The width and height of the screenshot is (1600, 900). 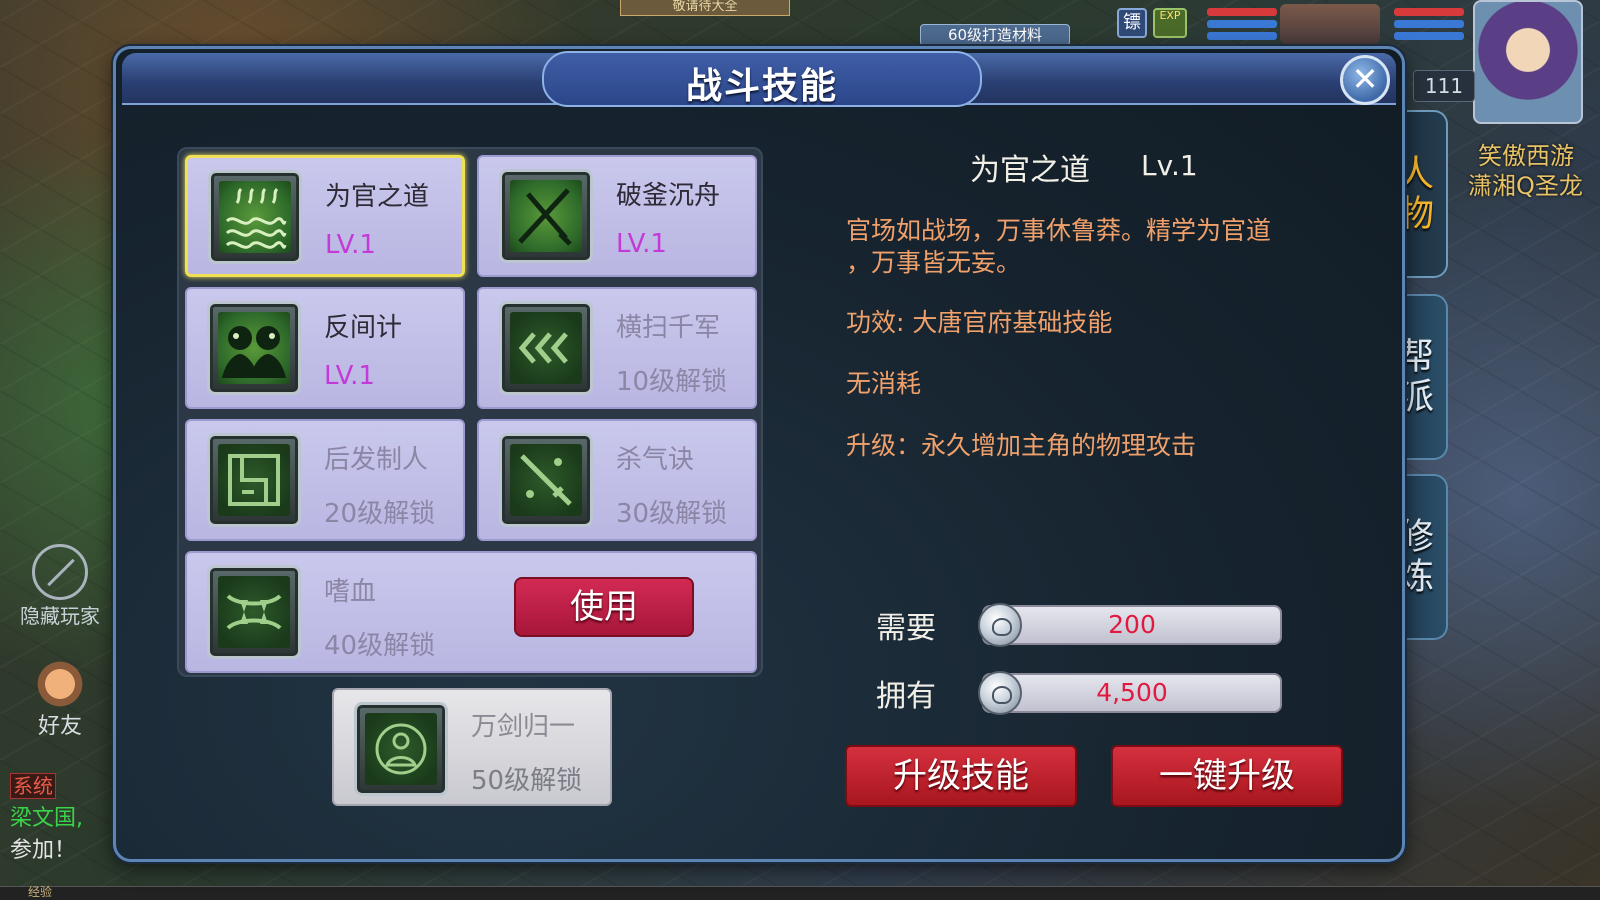 I want to click on close-icon: ✕, so click(x=1365, y=79).